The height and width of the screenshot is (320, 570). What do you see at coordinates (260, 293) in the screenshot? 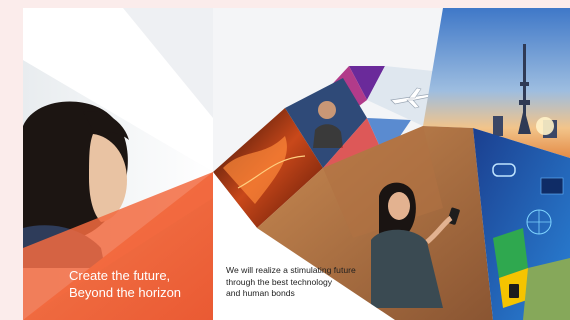
I see `mission-line-3: and human bonds` at bounding box center [260, 293].